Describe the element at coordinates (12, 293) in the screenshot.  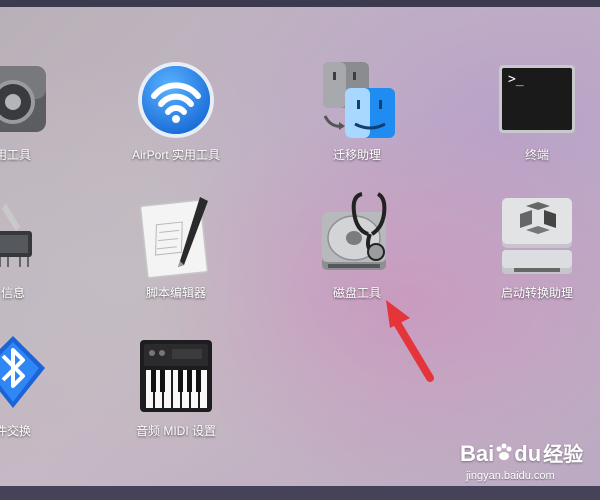
I see `app-label: 信息` at that location.